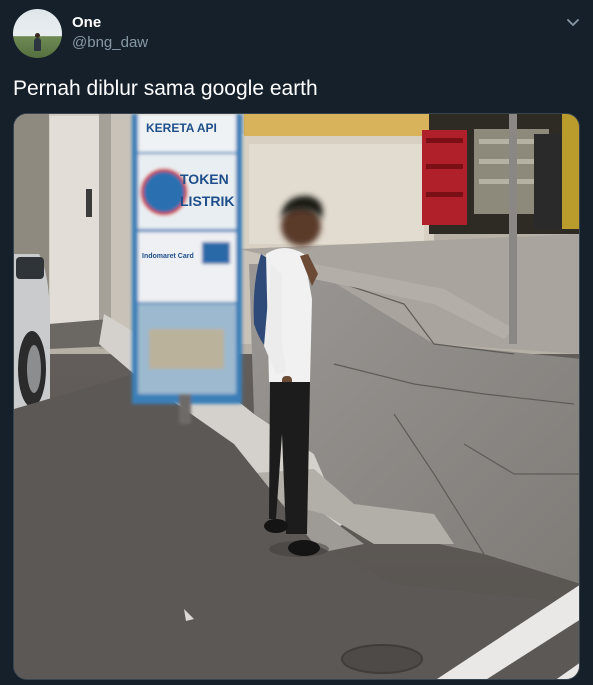 This screenshot has width=593, height=685. What do you see at coordinates (181, 128) in the screenshot?
I see `sign-line-kereta-api: KERETA API` at bounding box center [181, 128].